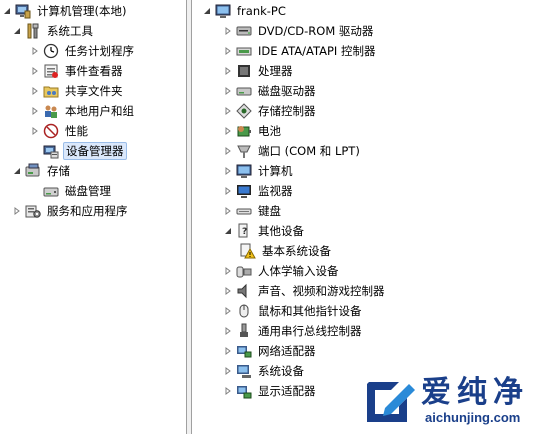 The image size is (557, 434). I want to click on device-category-hid: 人体学输入设备, so click(282, 271).